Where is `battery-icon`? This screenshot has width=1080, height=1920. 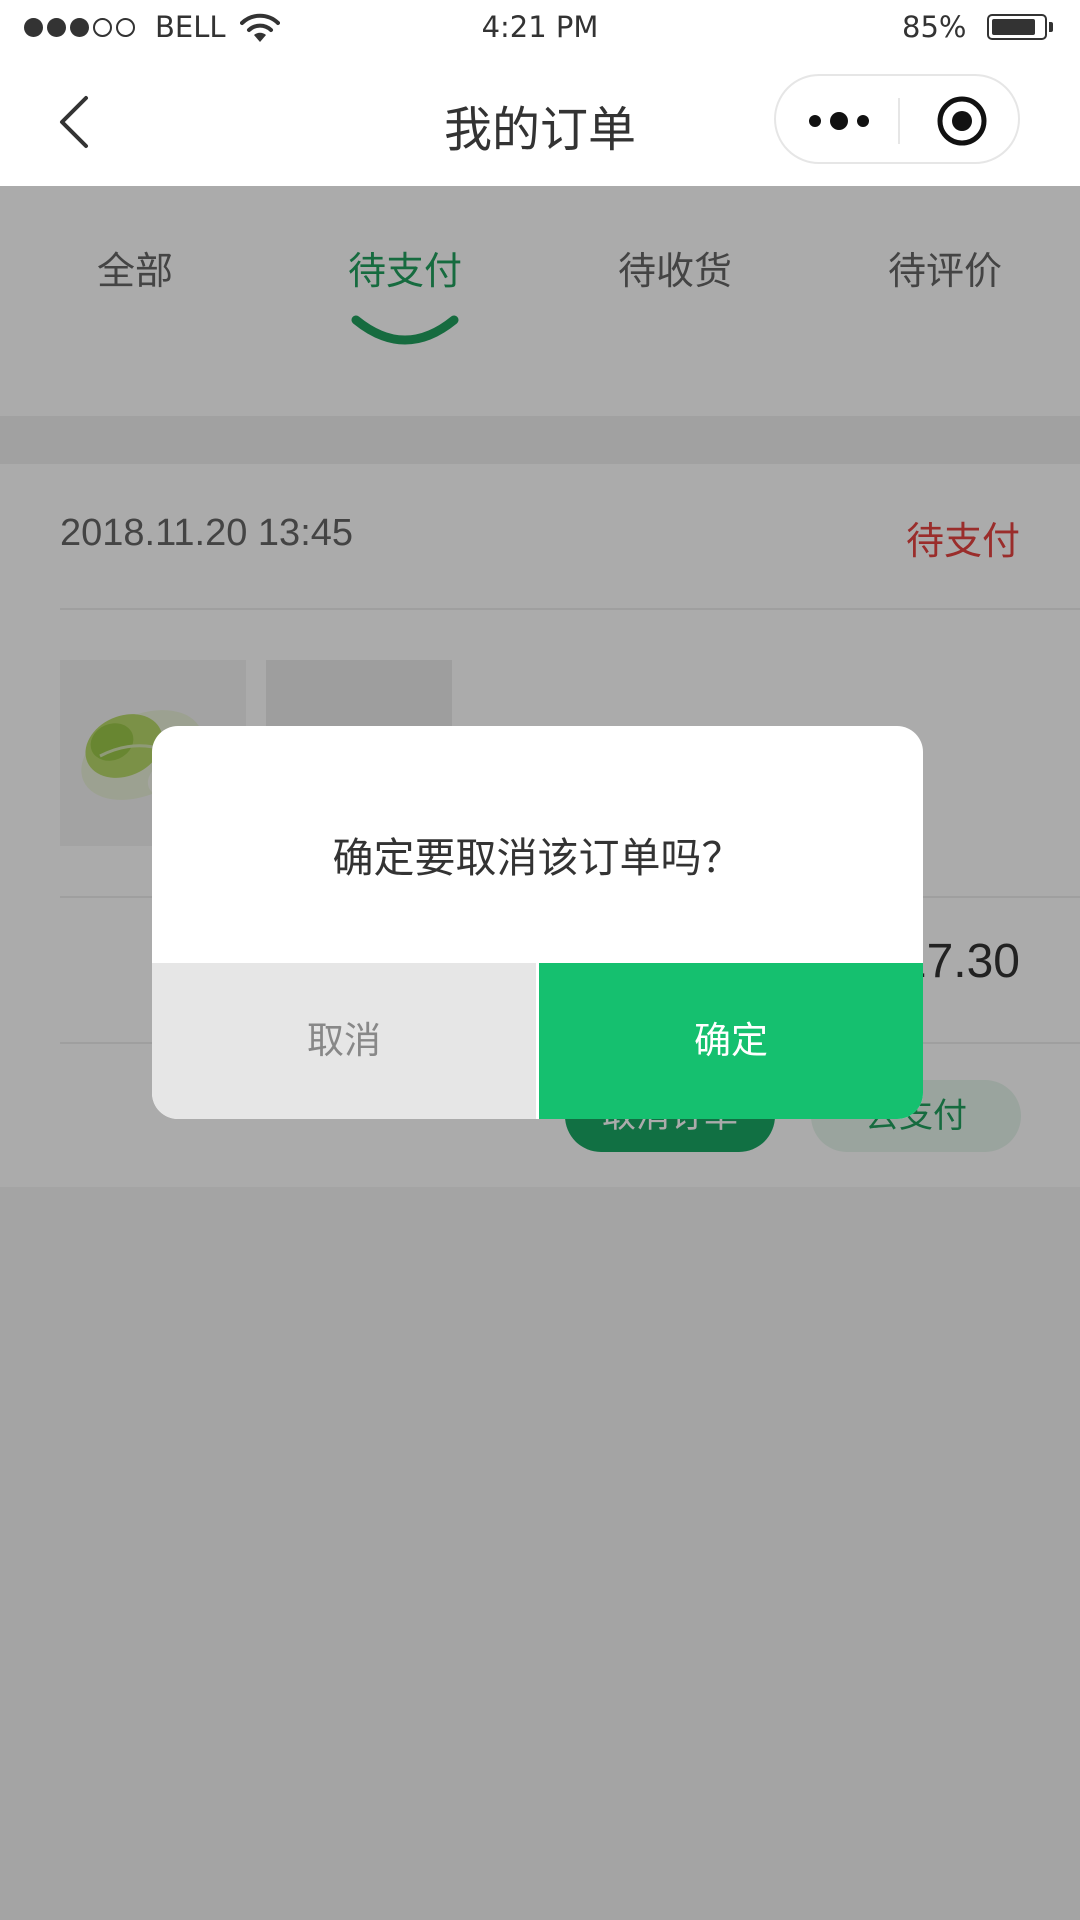
battery-icon is located at coordinates (1017, 27).